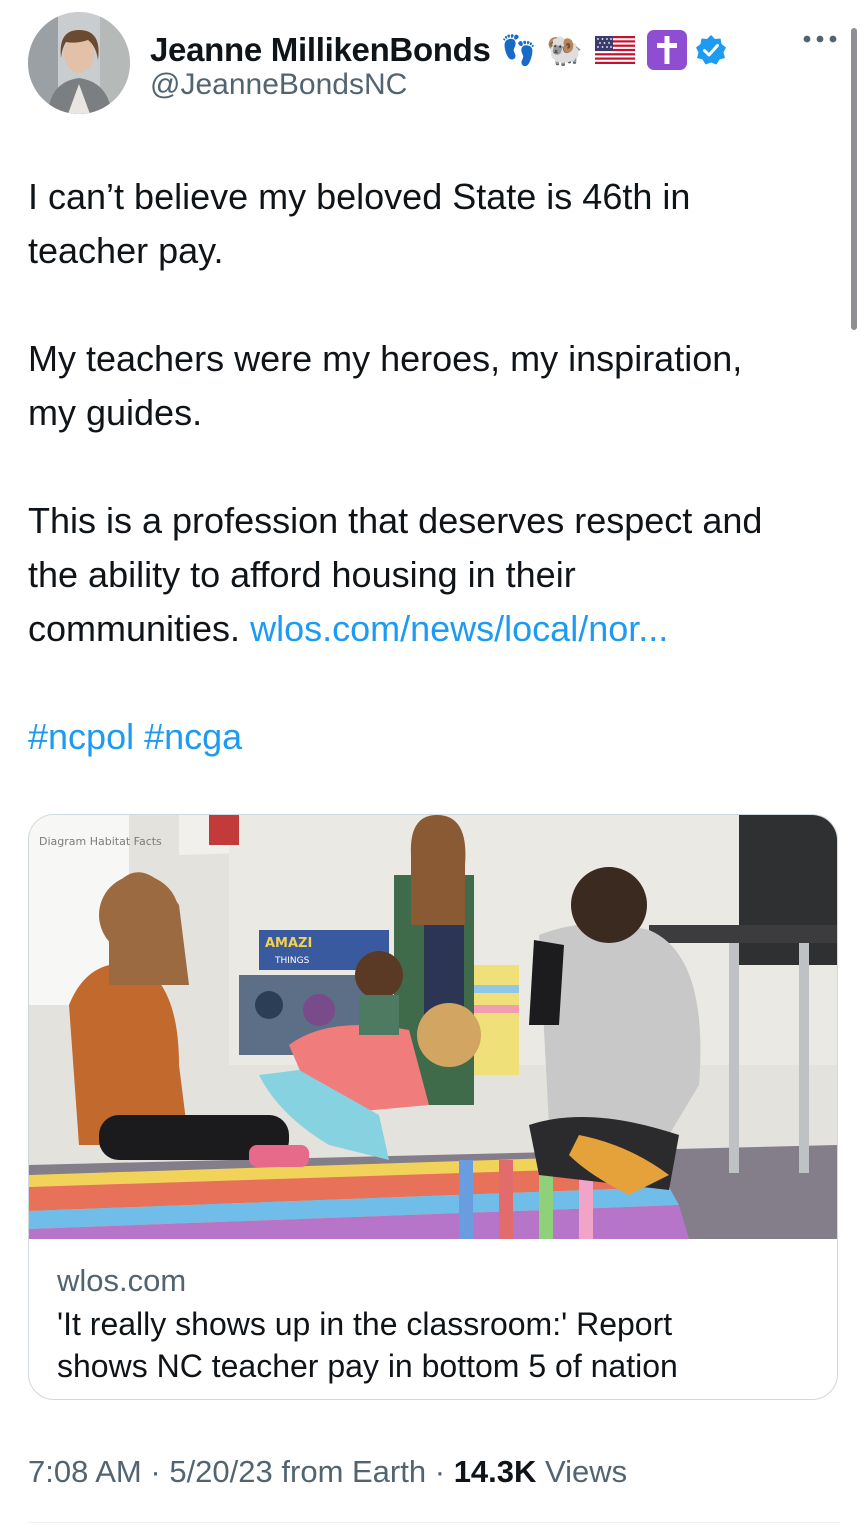 This screenshot has width=867, height=1536. Describe the element at coordinates (564, 49) in the screenshot. I see `ram-icon: 🐏` at that location.